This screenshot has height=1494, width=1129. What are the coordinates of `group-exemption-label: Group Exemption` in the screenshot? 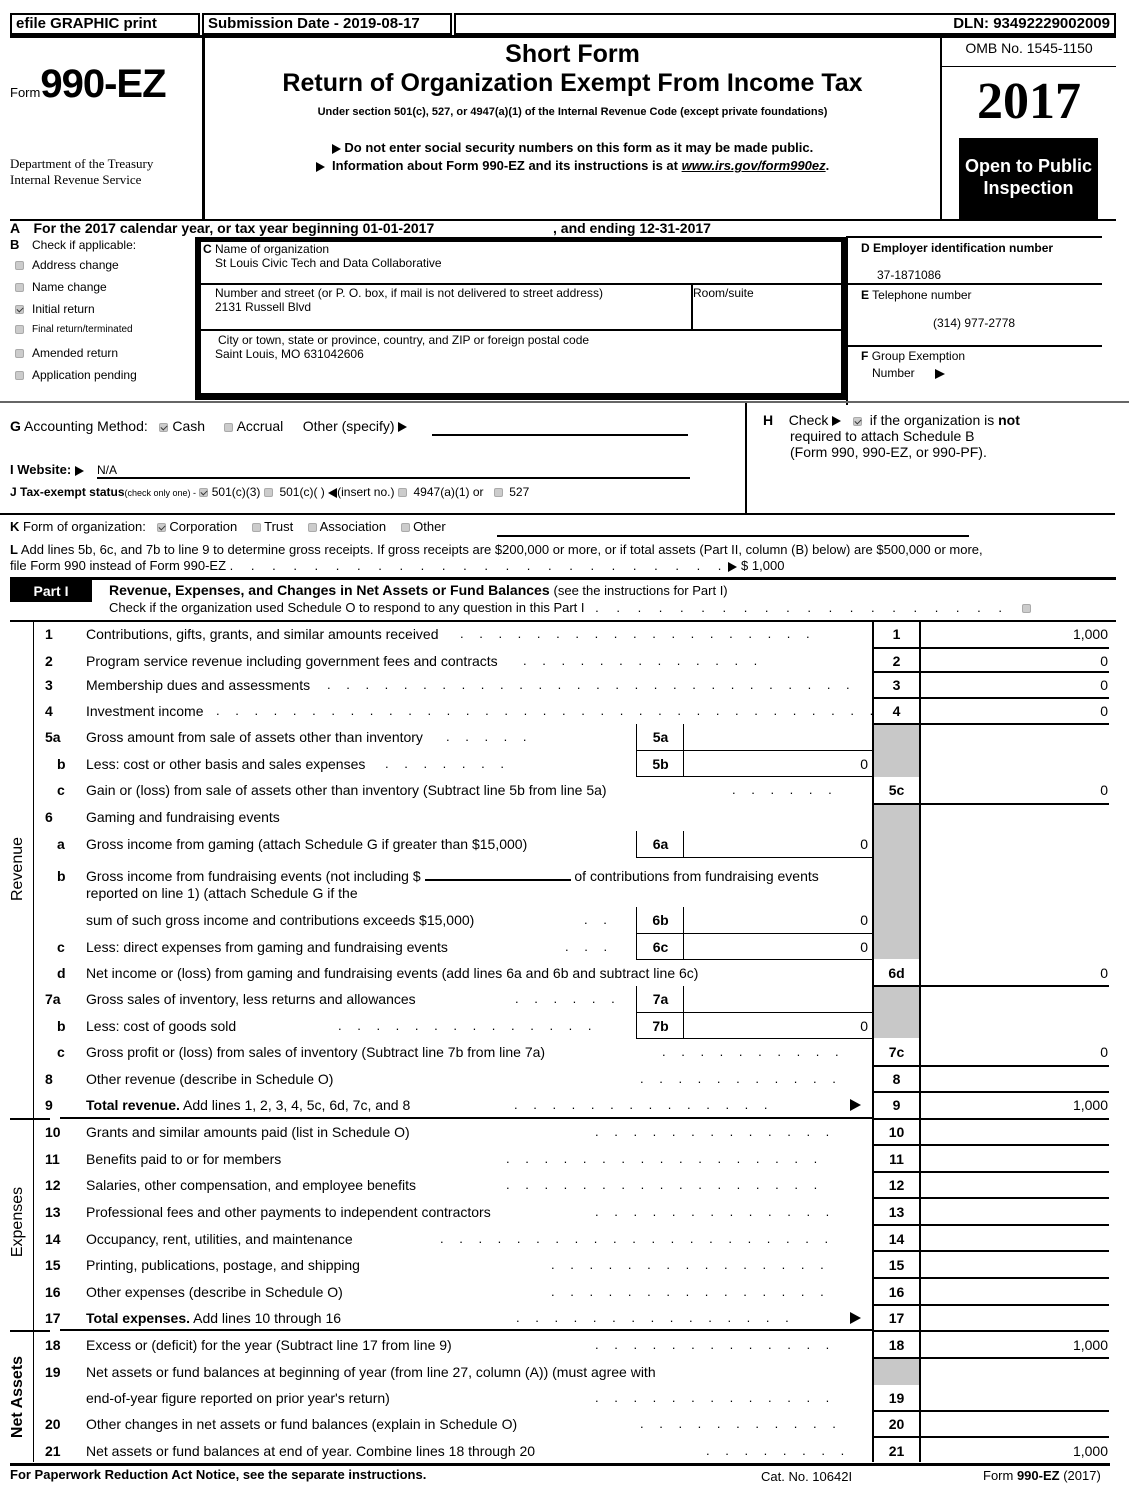 It's located at (918, 356).